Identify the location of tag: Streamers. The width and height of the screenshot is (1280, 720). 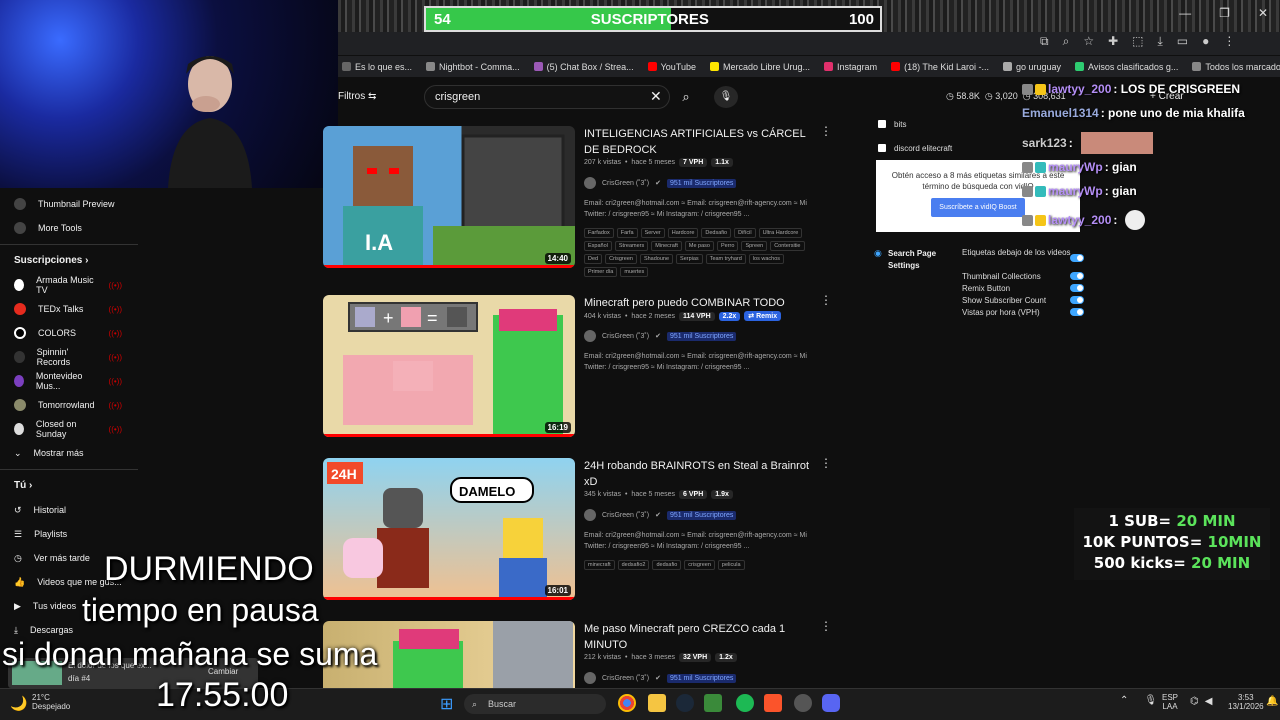
(631, 246).